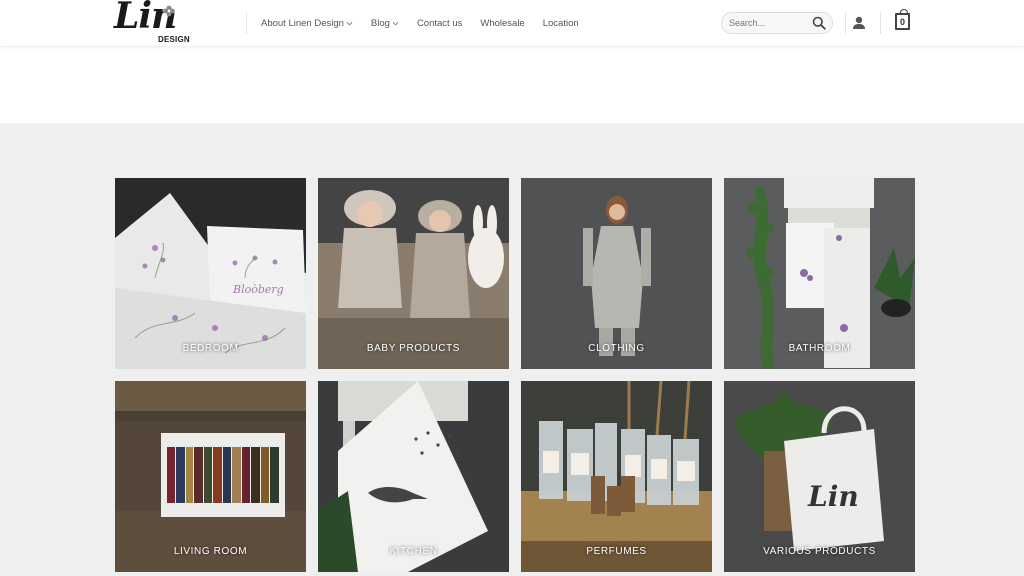  I want to click on perfumes-image, so click(616, 476).